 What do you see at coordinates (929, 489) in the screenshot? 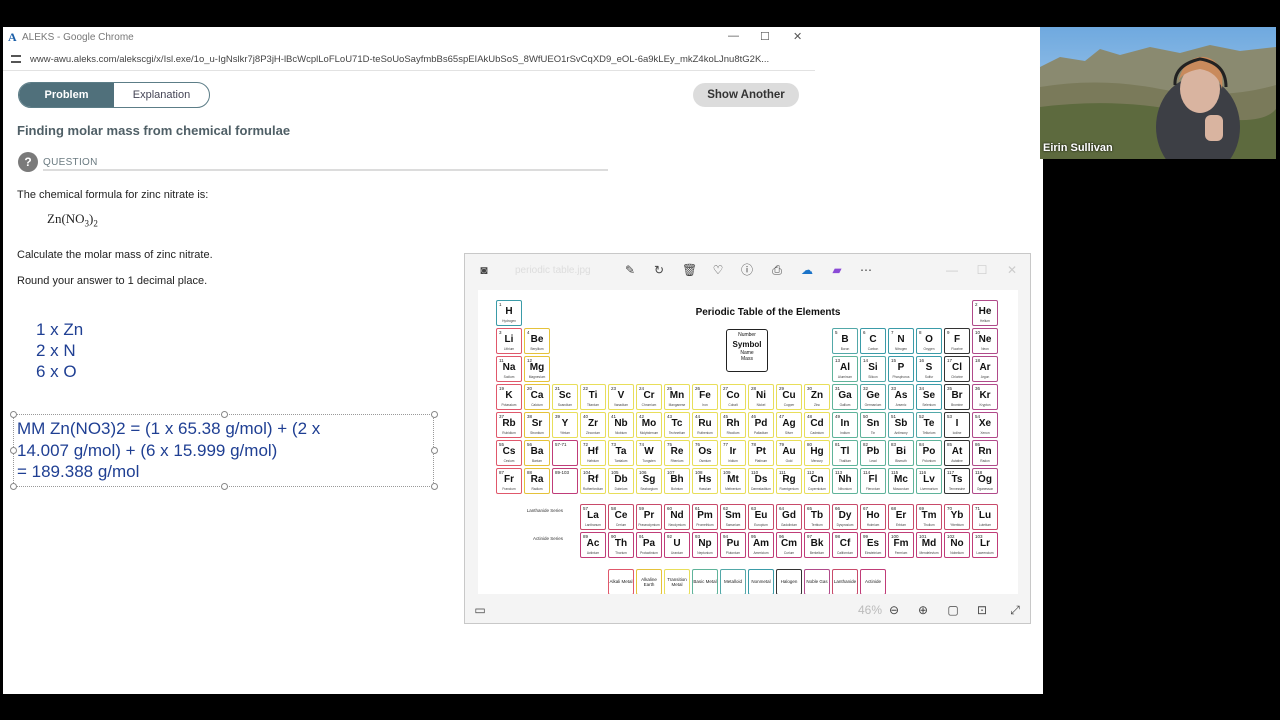
I see `element-name: Livermorium` at bounding box center [929, 489].